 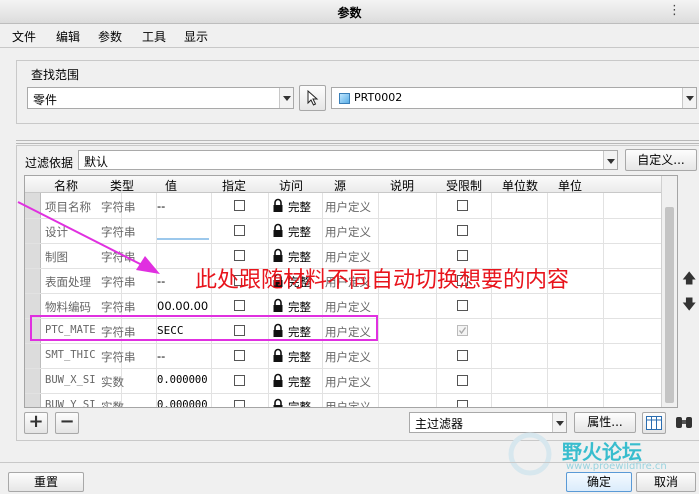 What do you see at coordinates (291, 185) in the screenshot?
I see `column-header-access: 访问` at bounding box center [291, 185].